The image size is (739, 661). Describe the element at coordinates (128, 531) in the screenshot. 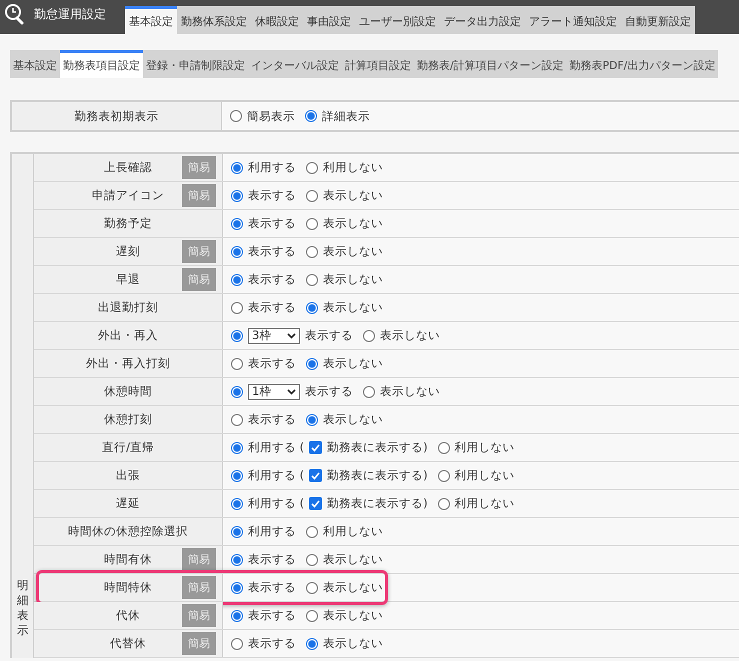

I see `setting-label: 時間休の休憩控除選択` at that location.